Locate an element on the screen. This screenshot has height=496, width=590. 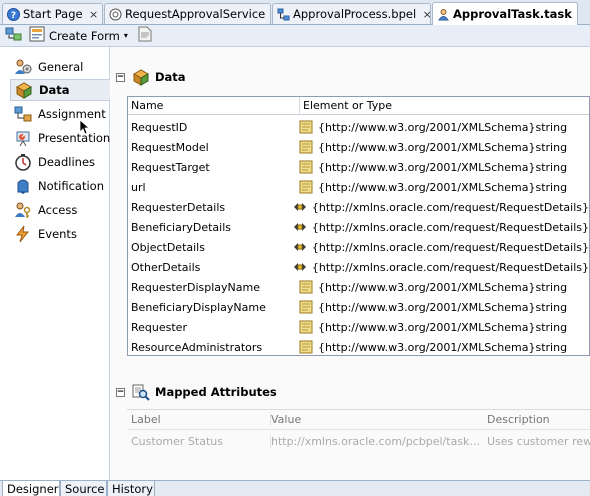
tab-source: Source is located at coordinates (83, 488).